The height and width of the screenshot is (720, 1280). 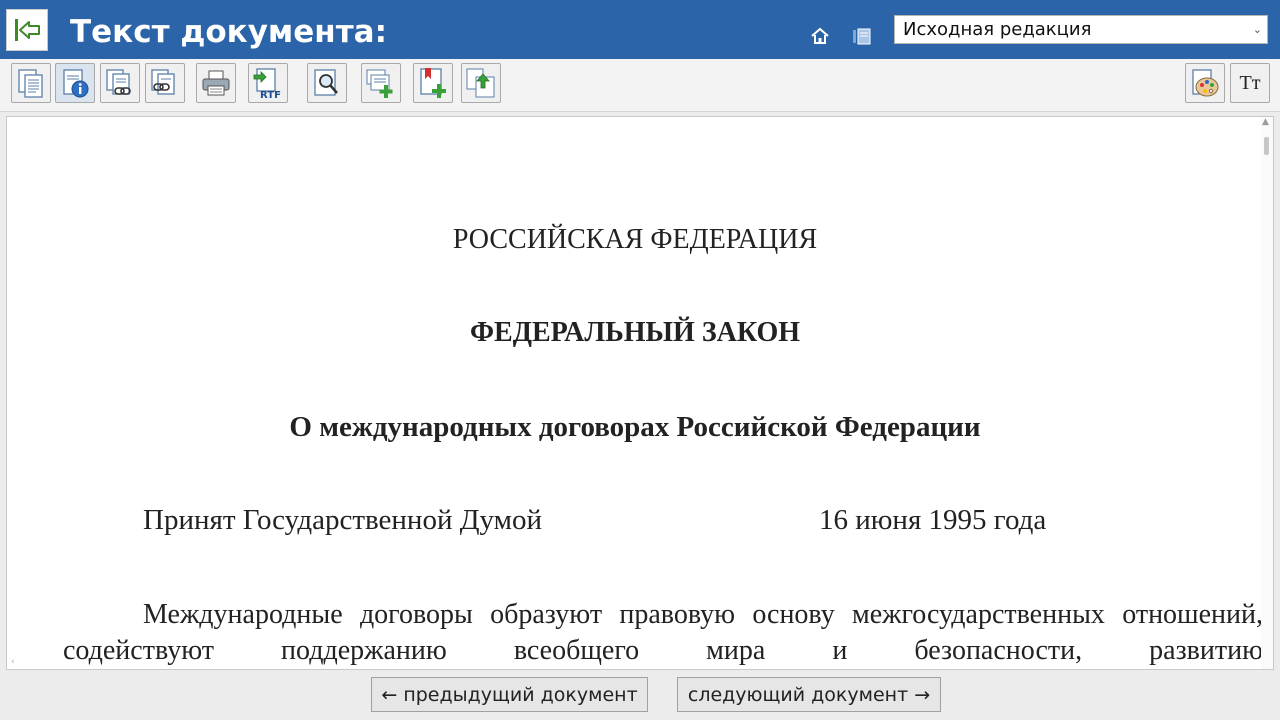 I want to click on edition-select: Исходная редакция ⌄, so click(x=1081, y=29).